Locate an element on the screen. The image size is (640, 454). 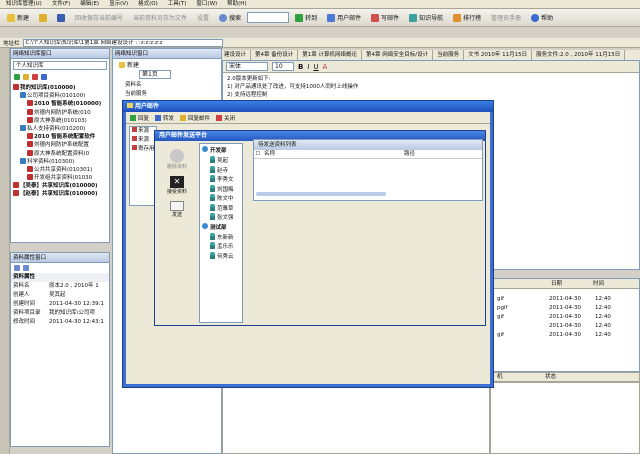
save-as-button: 当前资料另存为文件 is located at coordinates (160, 17).